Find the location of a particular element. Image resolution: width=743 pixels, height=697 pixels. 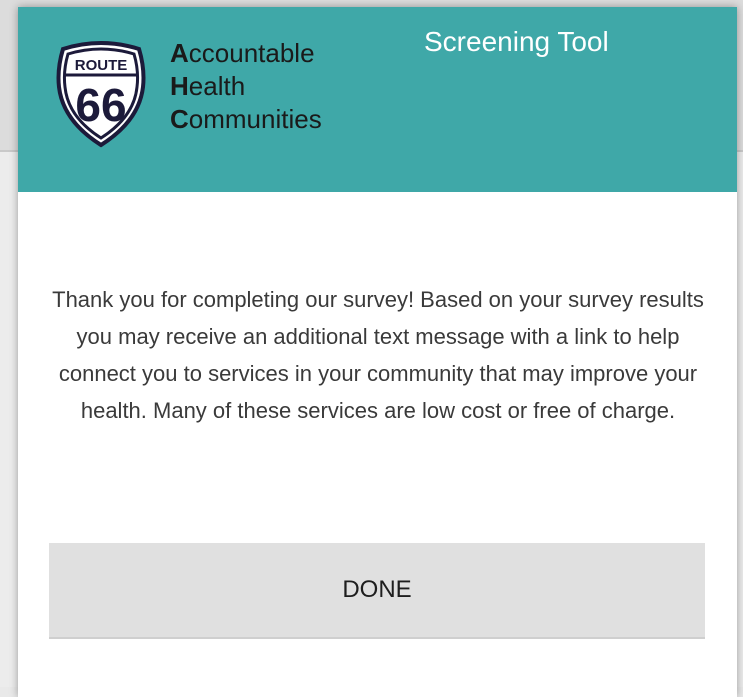

route-66-shield-logo: ROUTE 66 is located at coordinates (101, 94).